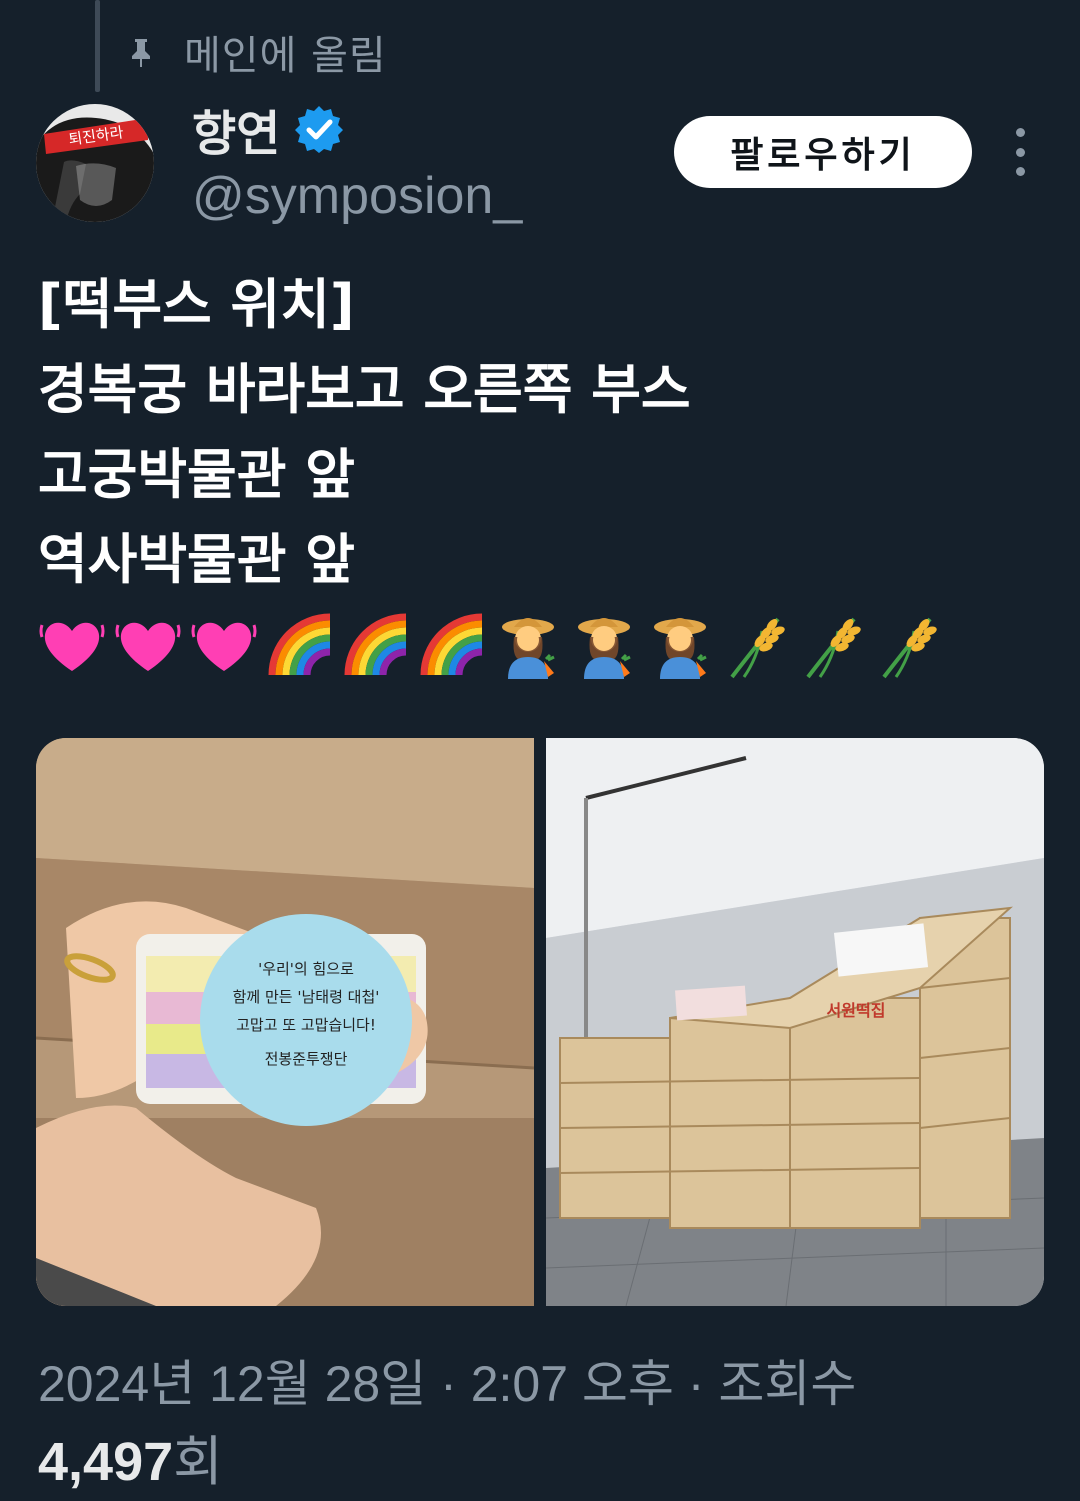 Image resolution: width=1080 pixels, height=1501 pixels. Describe the element at coordinates (357, 196) in the screenshot. I see `author-handle: @symposion_` at that location.